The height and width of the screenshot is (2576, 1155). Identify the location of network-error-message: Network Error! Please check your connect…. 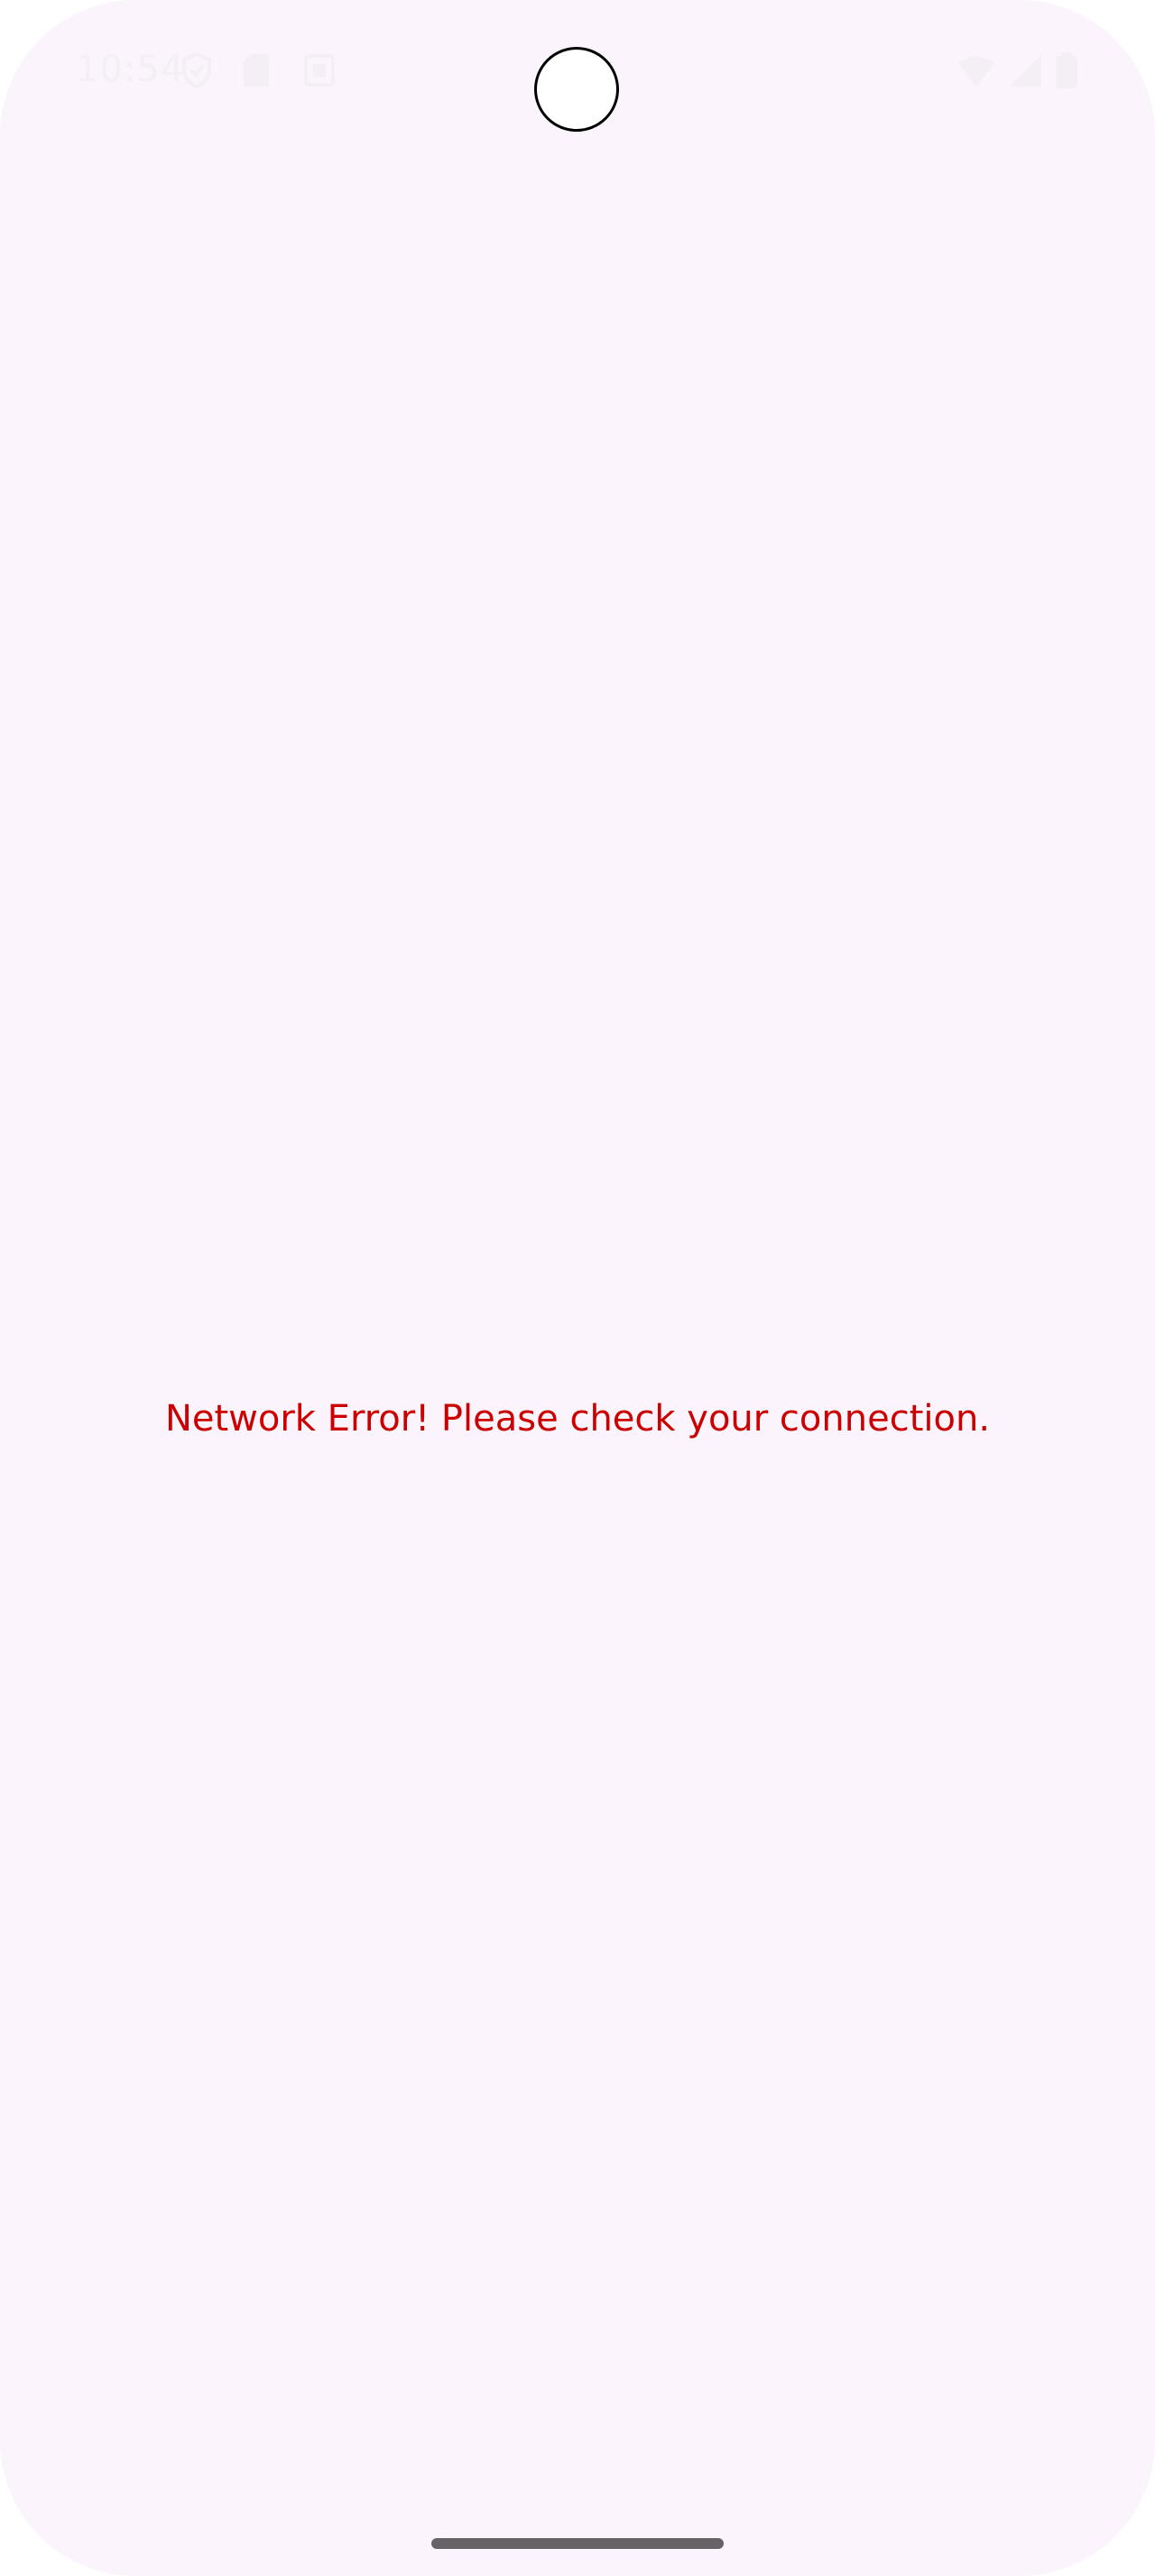
(577, 1419).